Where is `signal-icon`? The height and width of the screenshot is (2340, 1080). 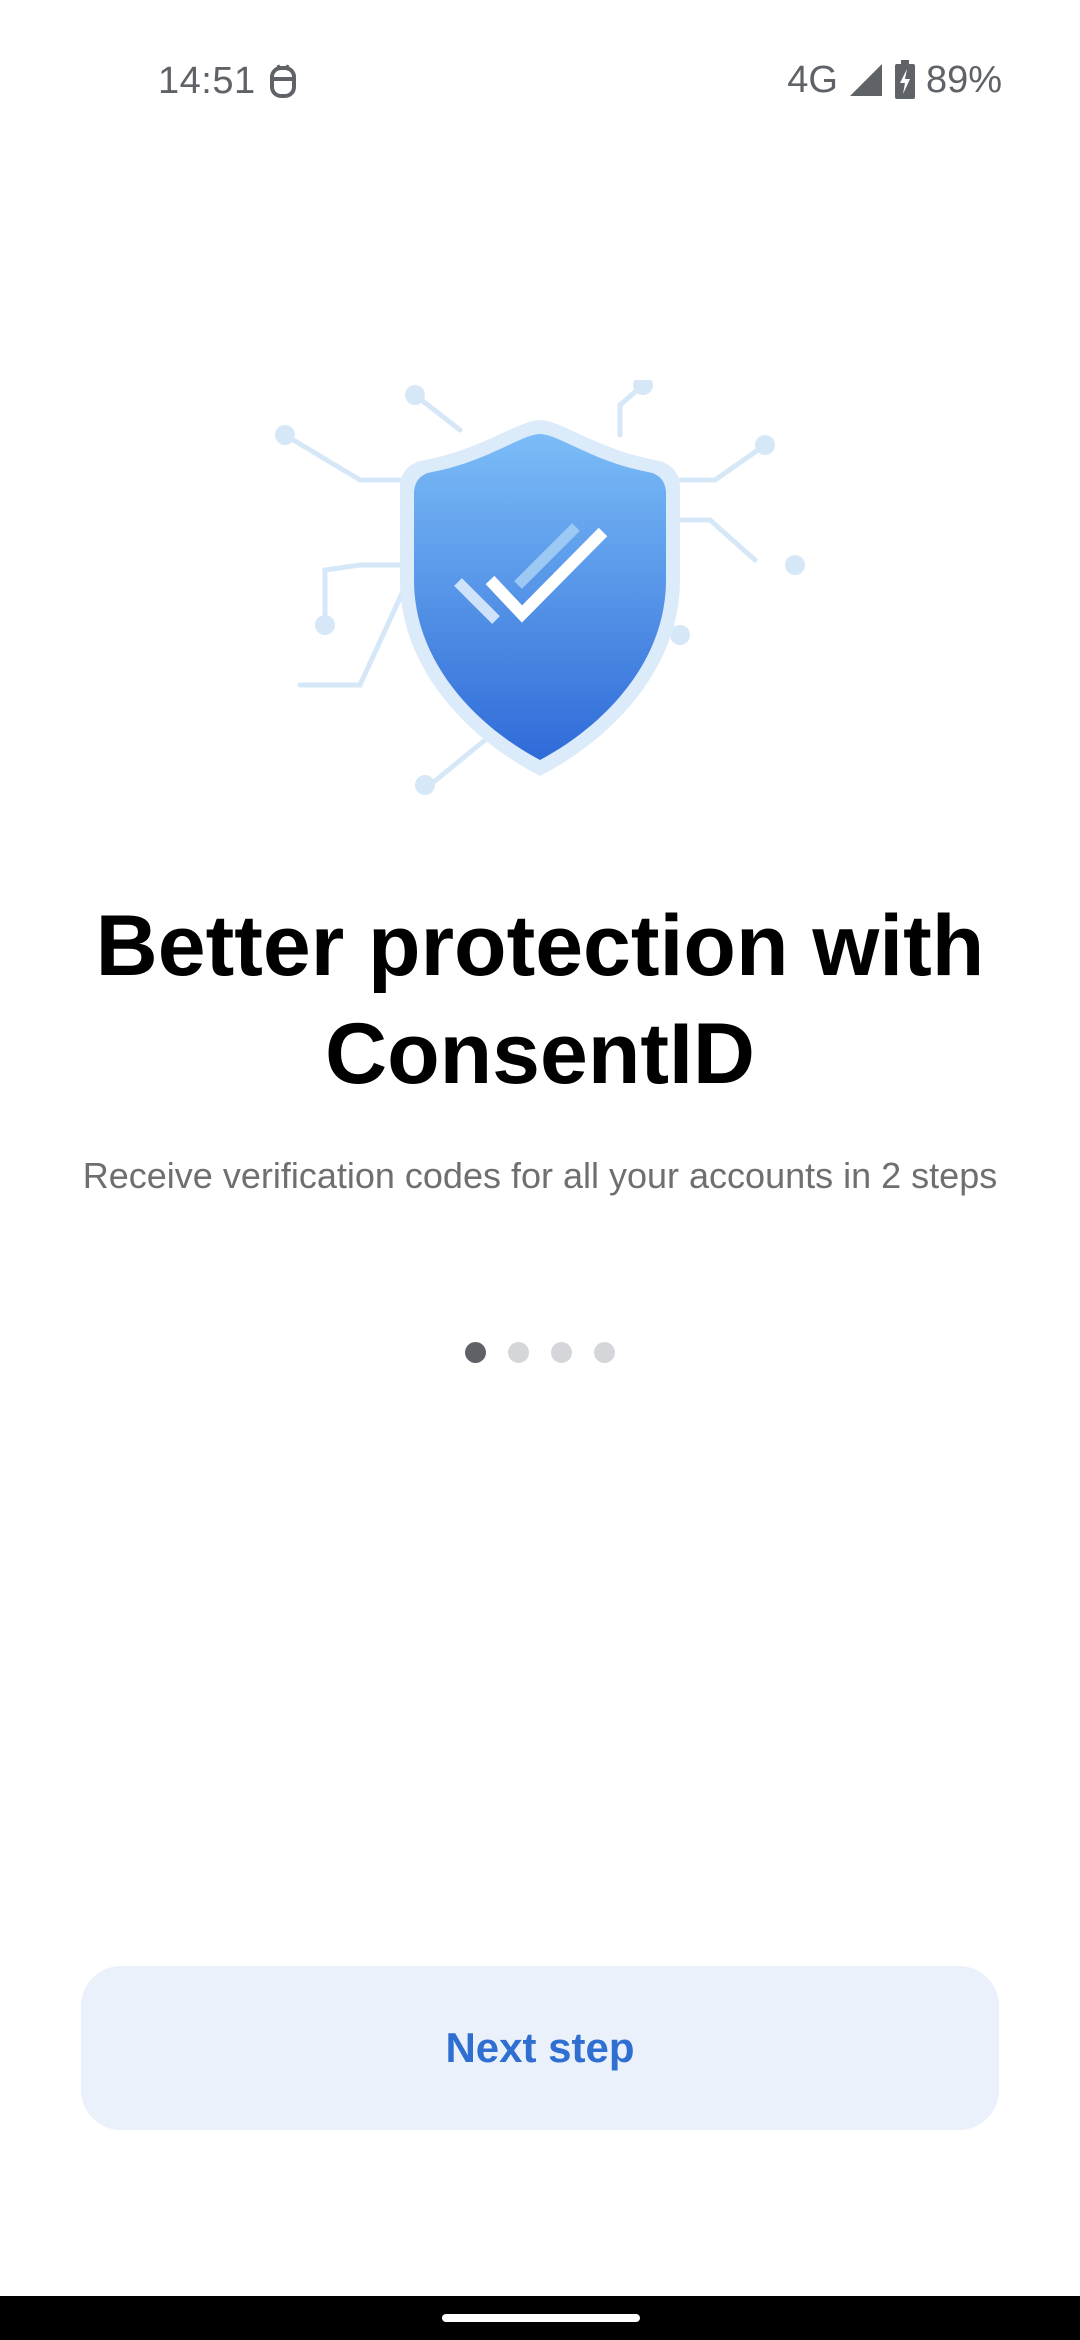 signal-icon is located at coordinates (866, 80).